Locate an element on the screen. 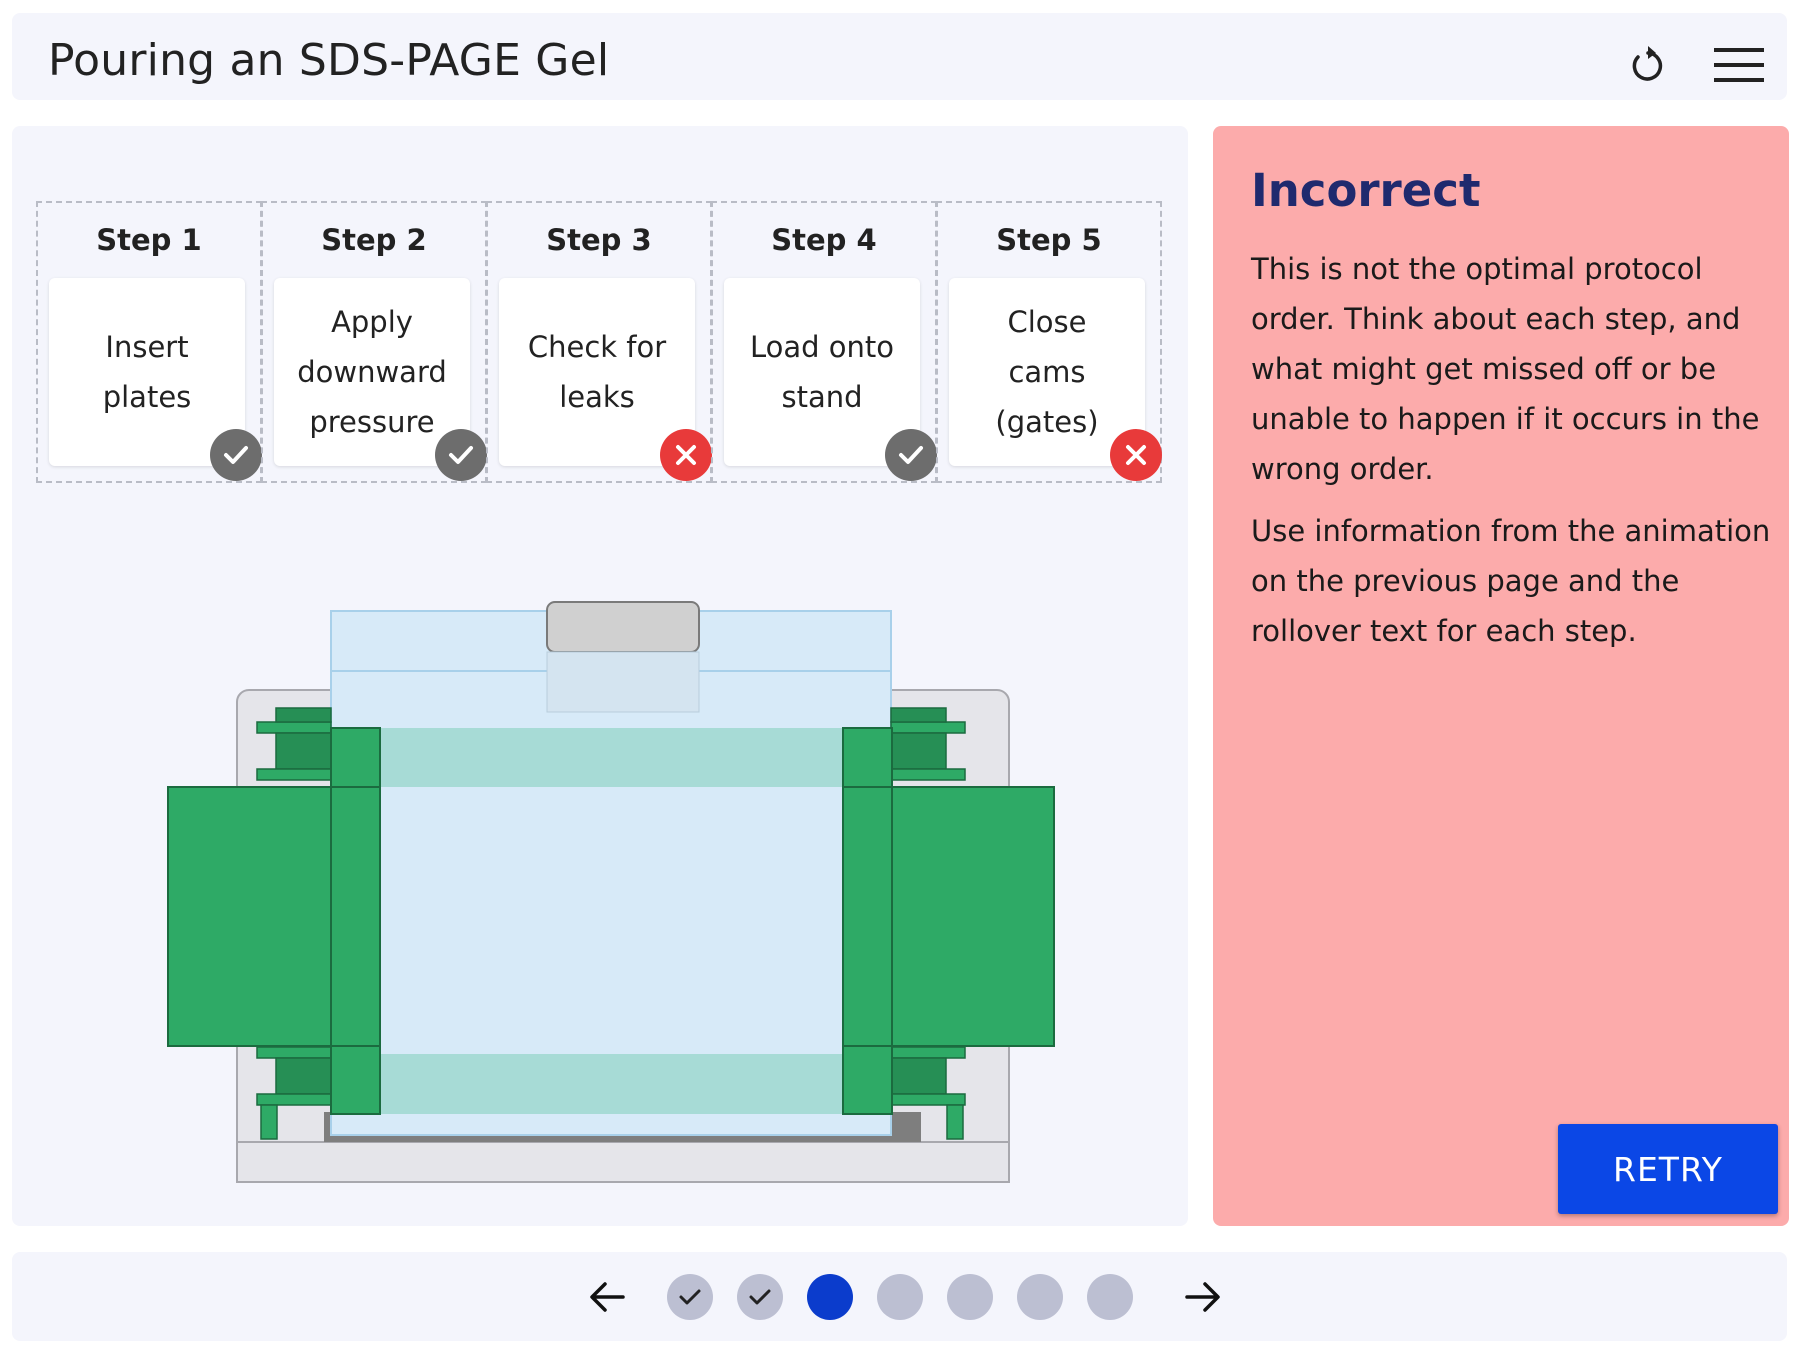 The width and height of the screenshot is (1800, 1351). gel-top-band is located at coordinates (612, 757).